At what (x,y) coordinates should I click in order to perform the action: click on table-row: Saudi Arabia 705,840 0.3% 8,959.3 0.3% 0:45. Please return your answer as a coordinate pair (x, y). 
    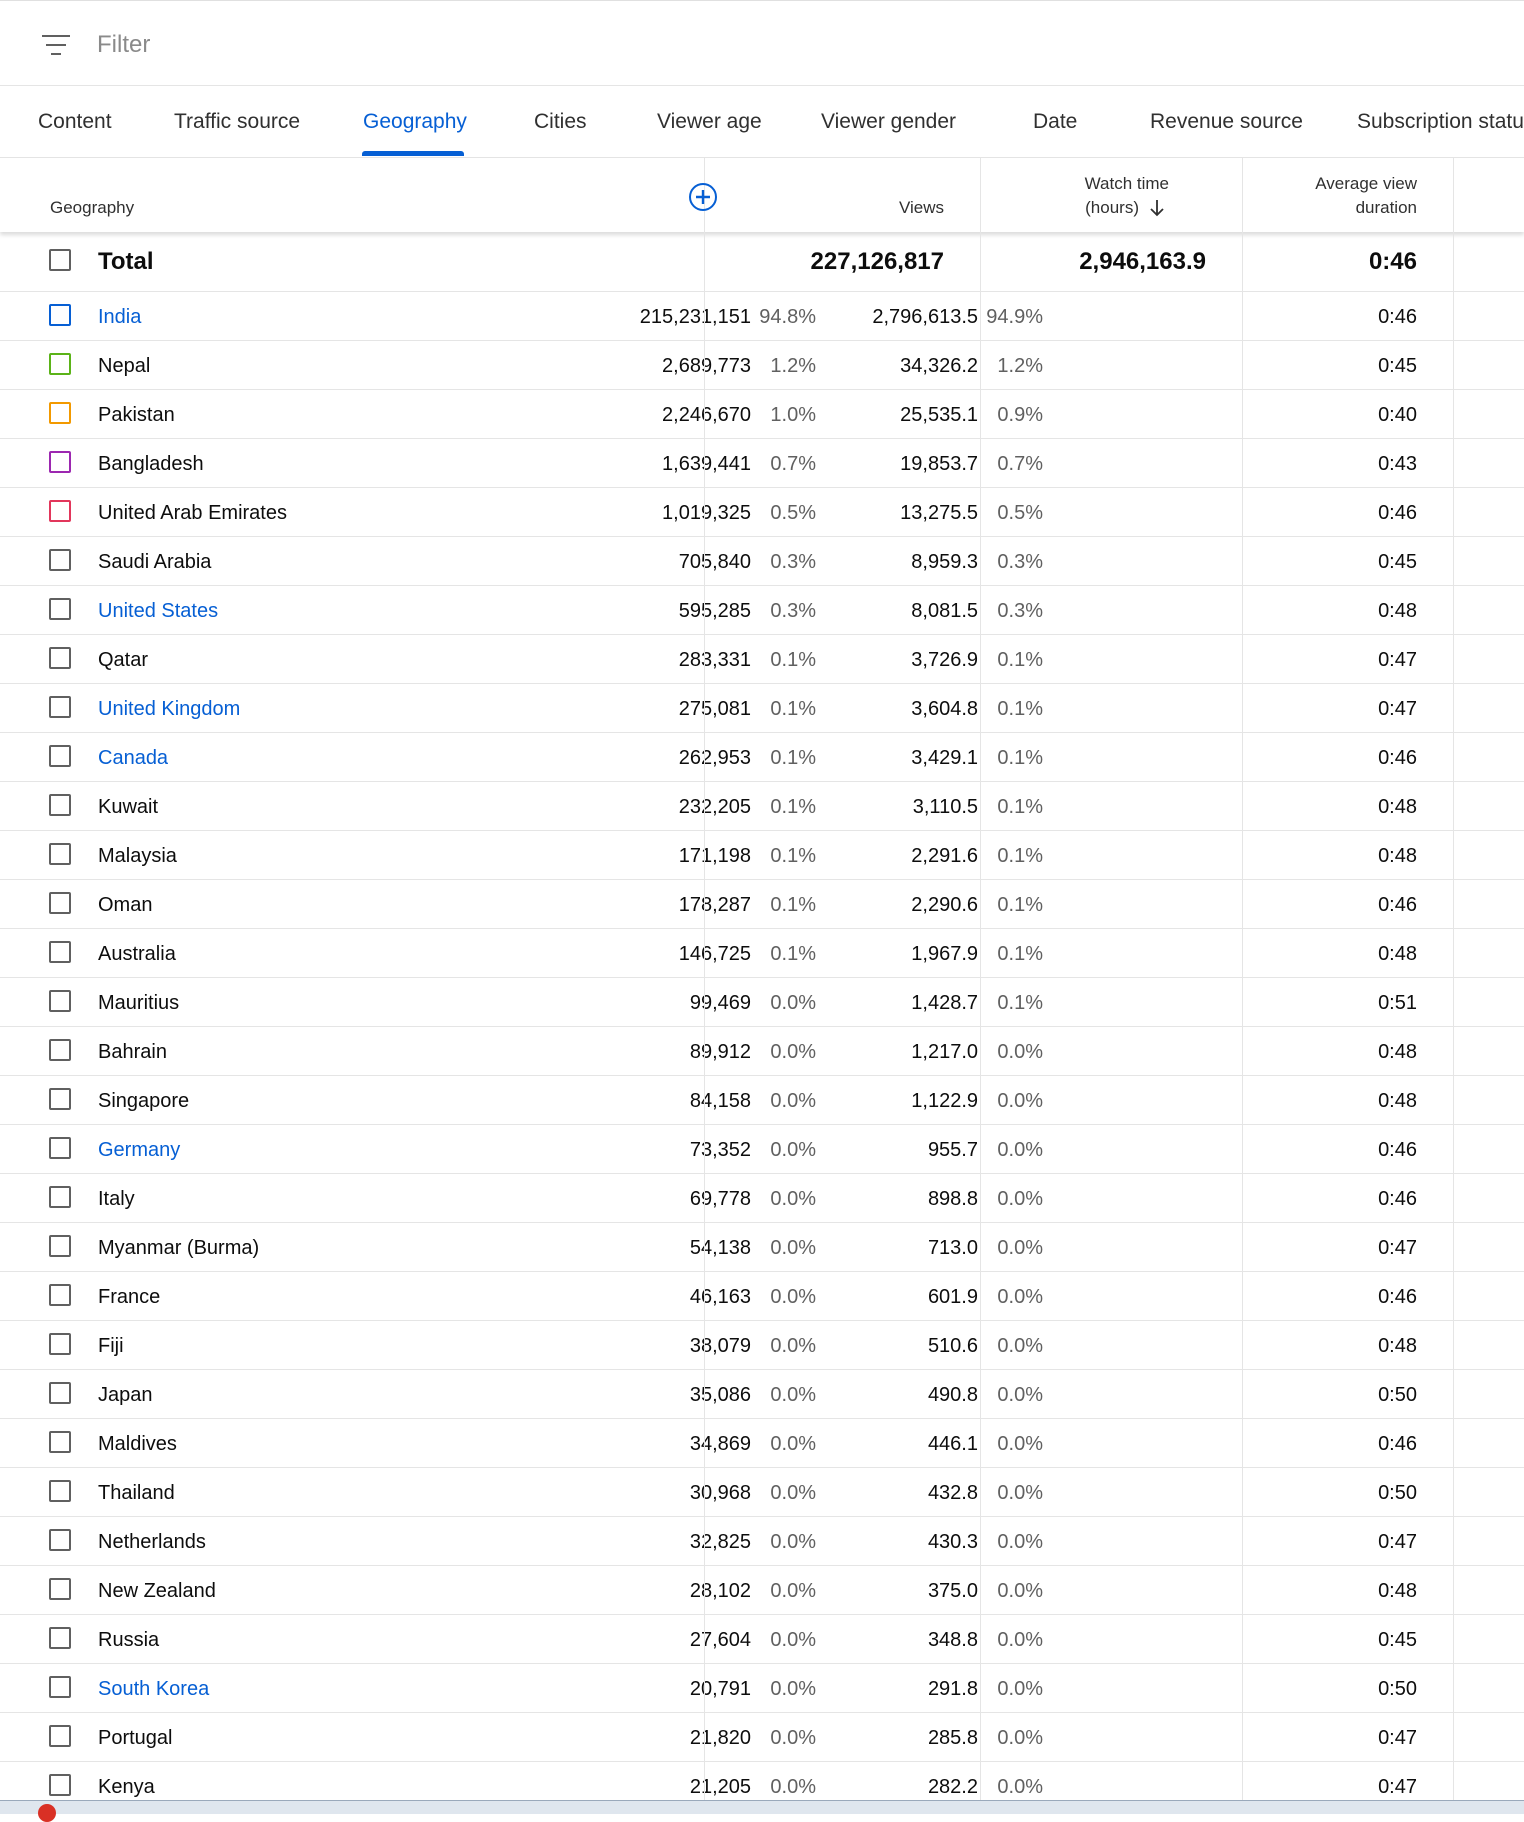
    Looking at the image, I should click on (762, 561).